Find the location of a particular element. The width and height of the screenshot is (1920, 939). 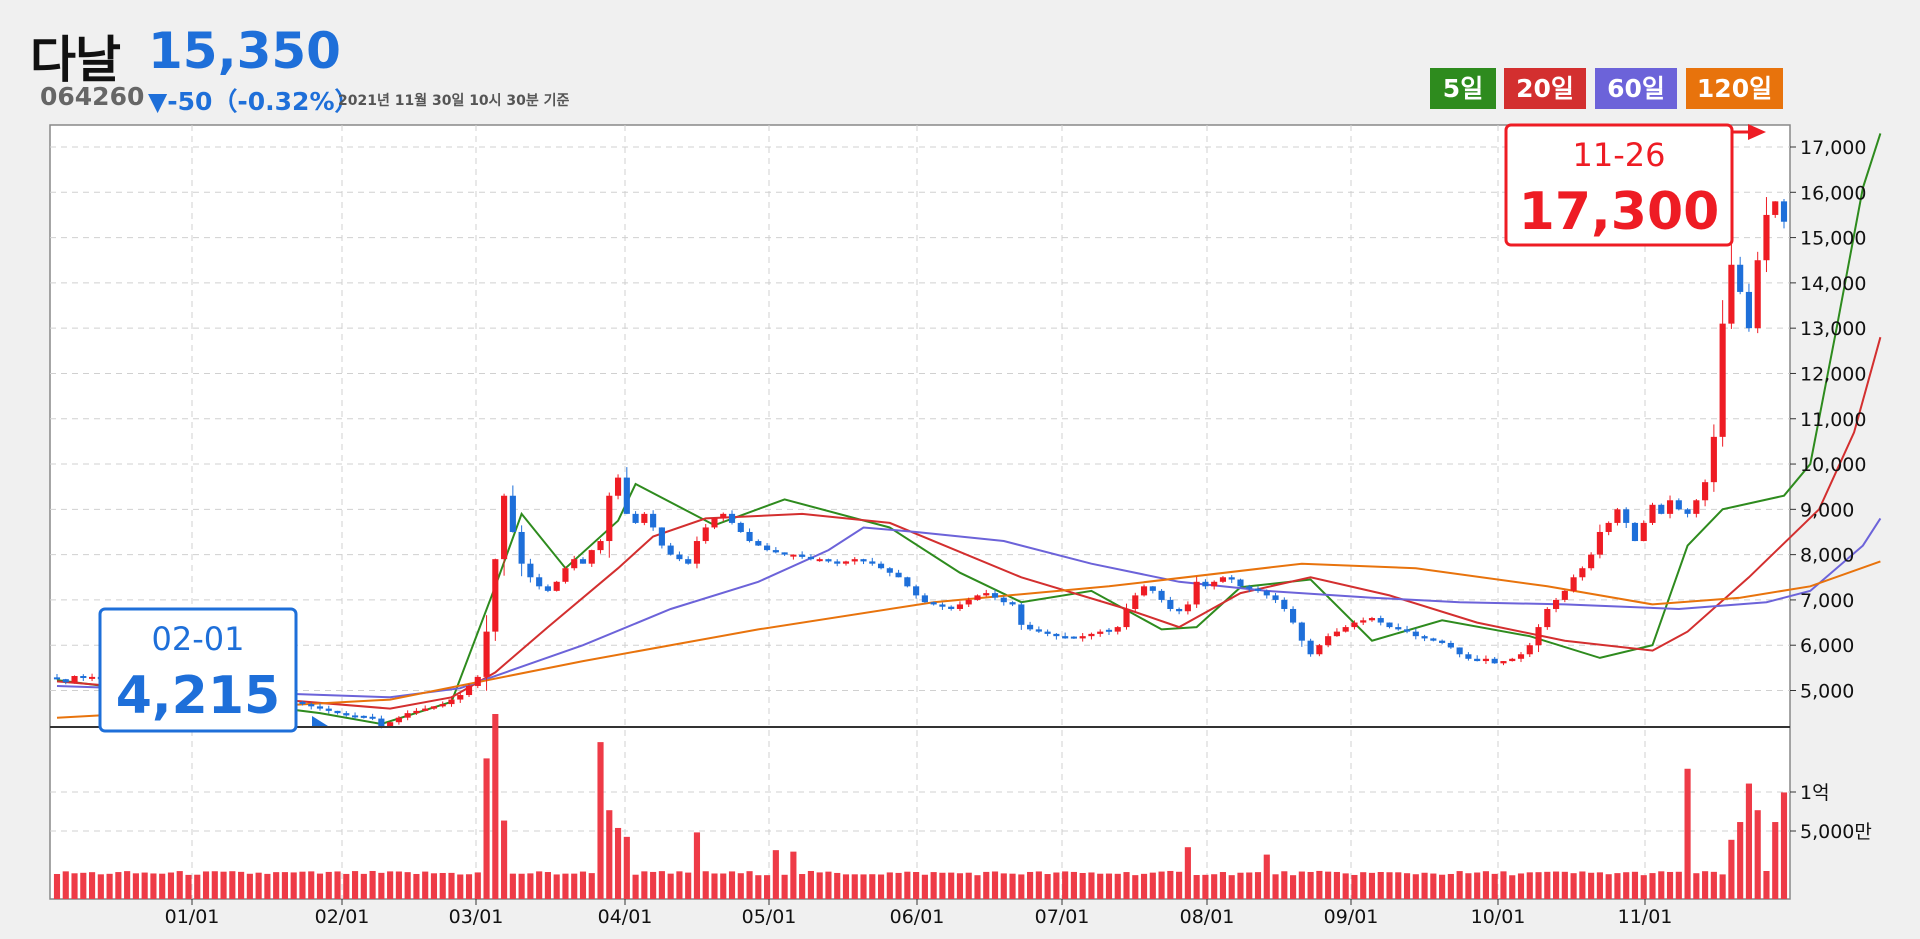

date-tick-label: 08/01 is located at coordinates (1207, 917).